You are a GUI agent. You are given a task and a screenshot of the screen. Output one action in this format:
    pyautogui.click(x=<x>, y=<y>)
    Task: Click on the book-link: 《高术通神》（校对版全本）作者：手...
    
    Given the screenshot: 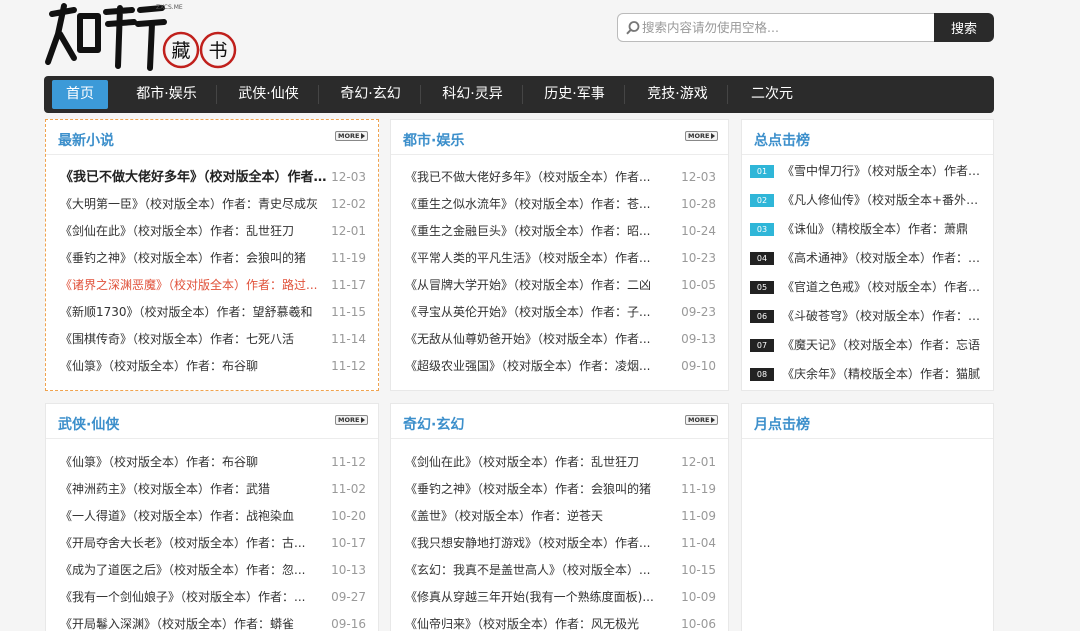 What is the action you would take?
    pyautogui.click(x=883, y=258)
    